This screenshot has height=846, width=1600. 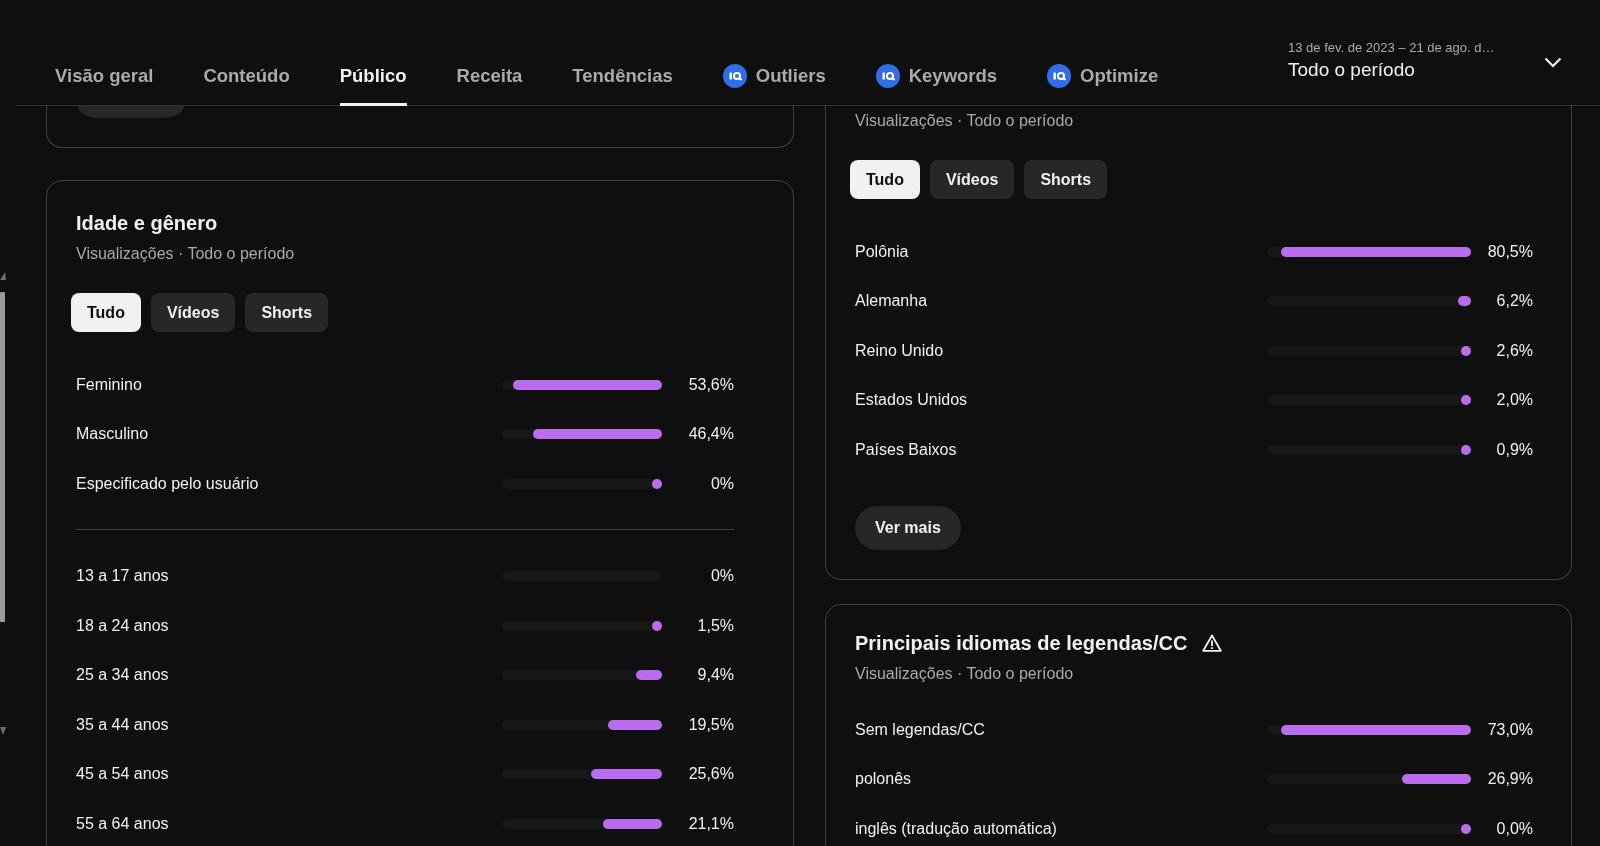 I want to click on card-title: Idade e gênero, so click(x=147, y=223).